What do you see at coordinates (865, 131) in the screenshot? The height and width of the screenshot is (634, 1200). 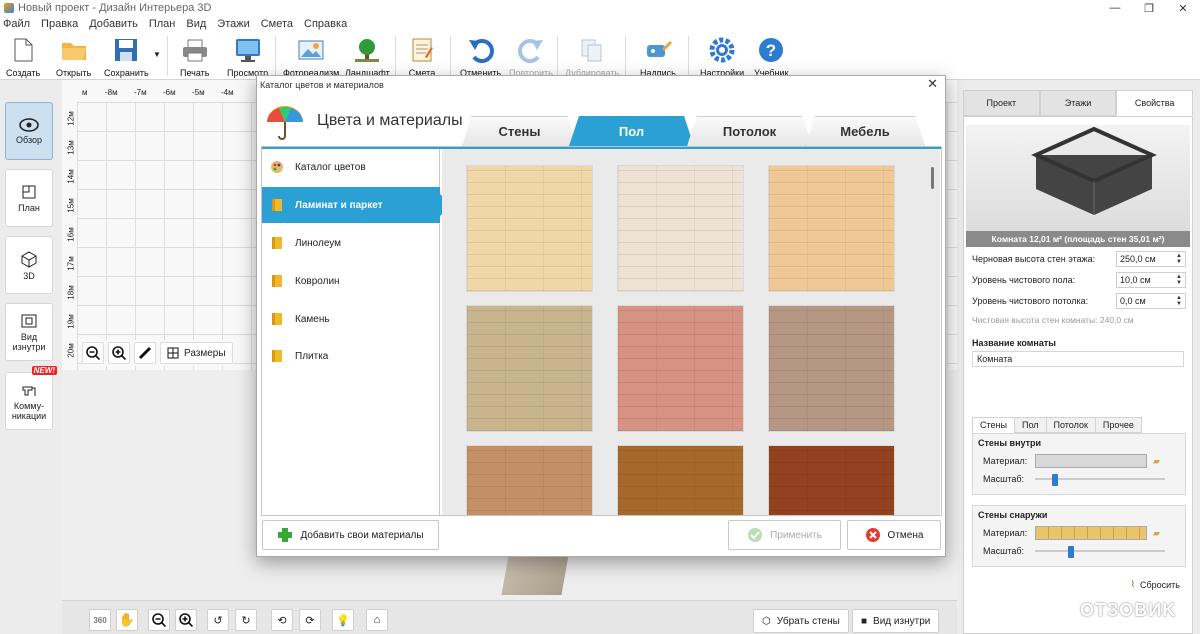 I see `tab-furniture: Мебель` at bounding box center [865, 131].